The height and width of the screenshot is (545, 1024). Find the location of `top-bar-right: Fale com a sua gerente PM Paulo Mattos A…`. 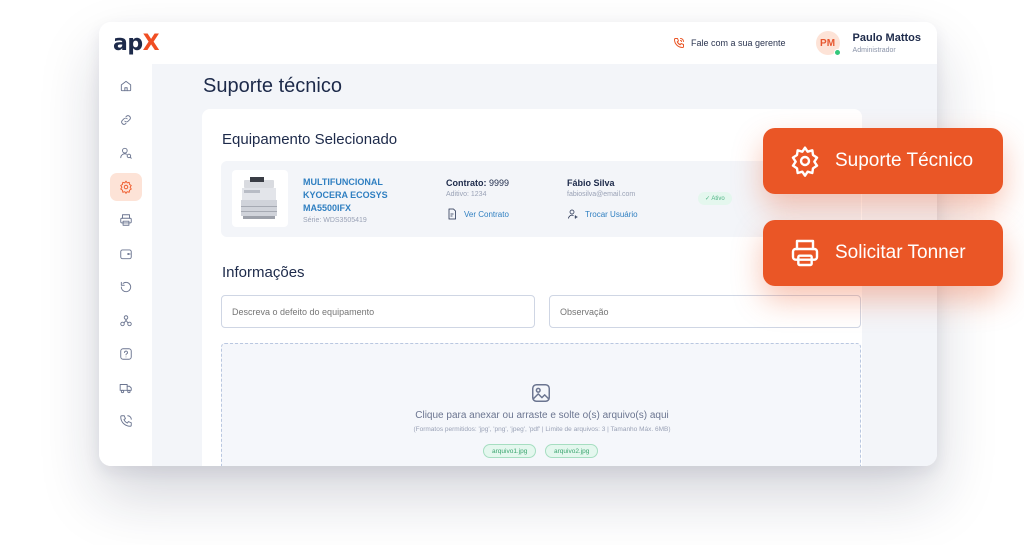

top-bar-right: Fale com a sua gerente PM Paulo Mattos A… is located at coordinates (797, 43).